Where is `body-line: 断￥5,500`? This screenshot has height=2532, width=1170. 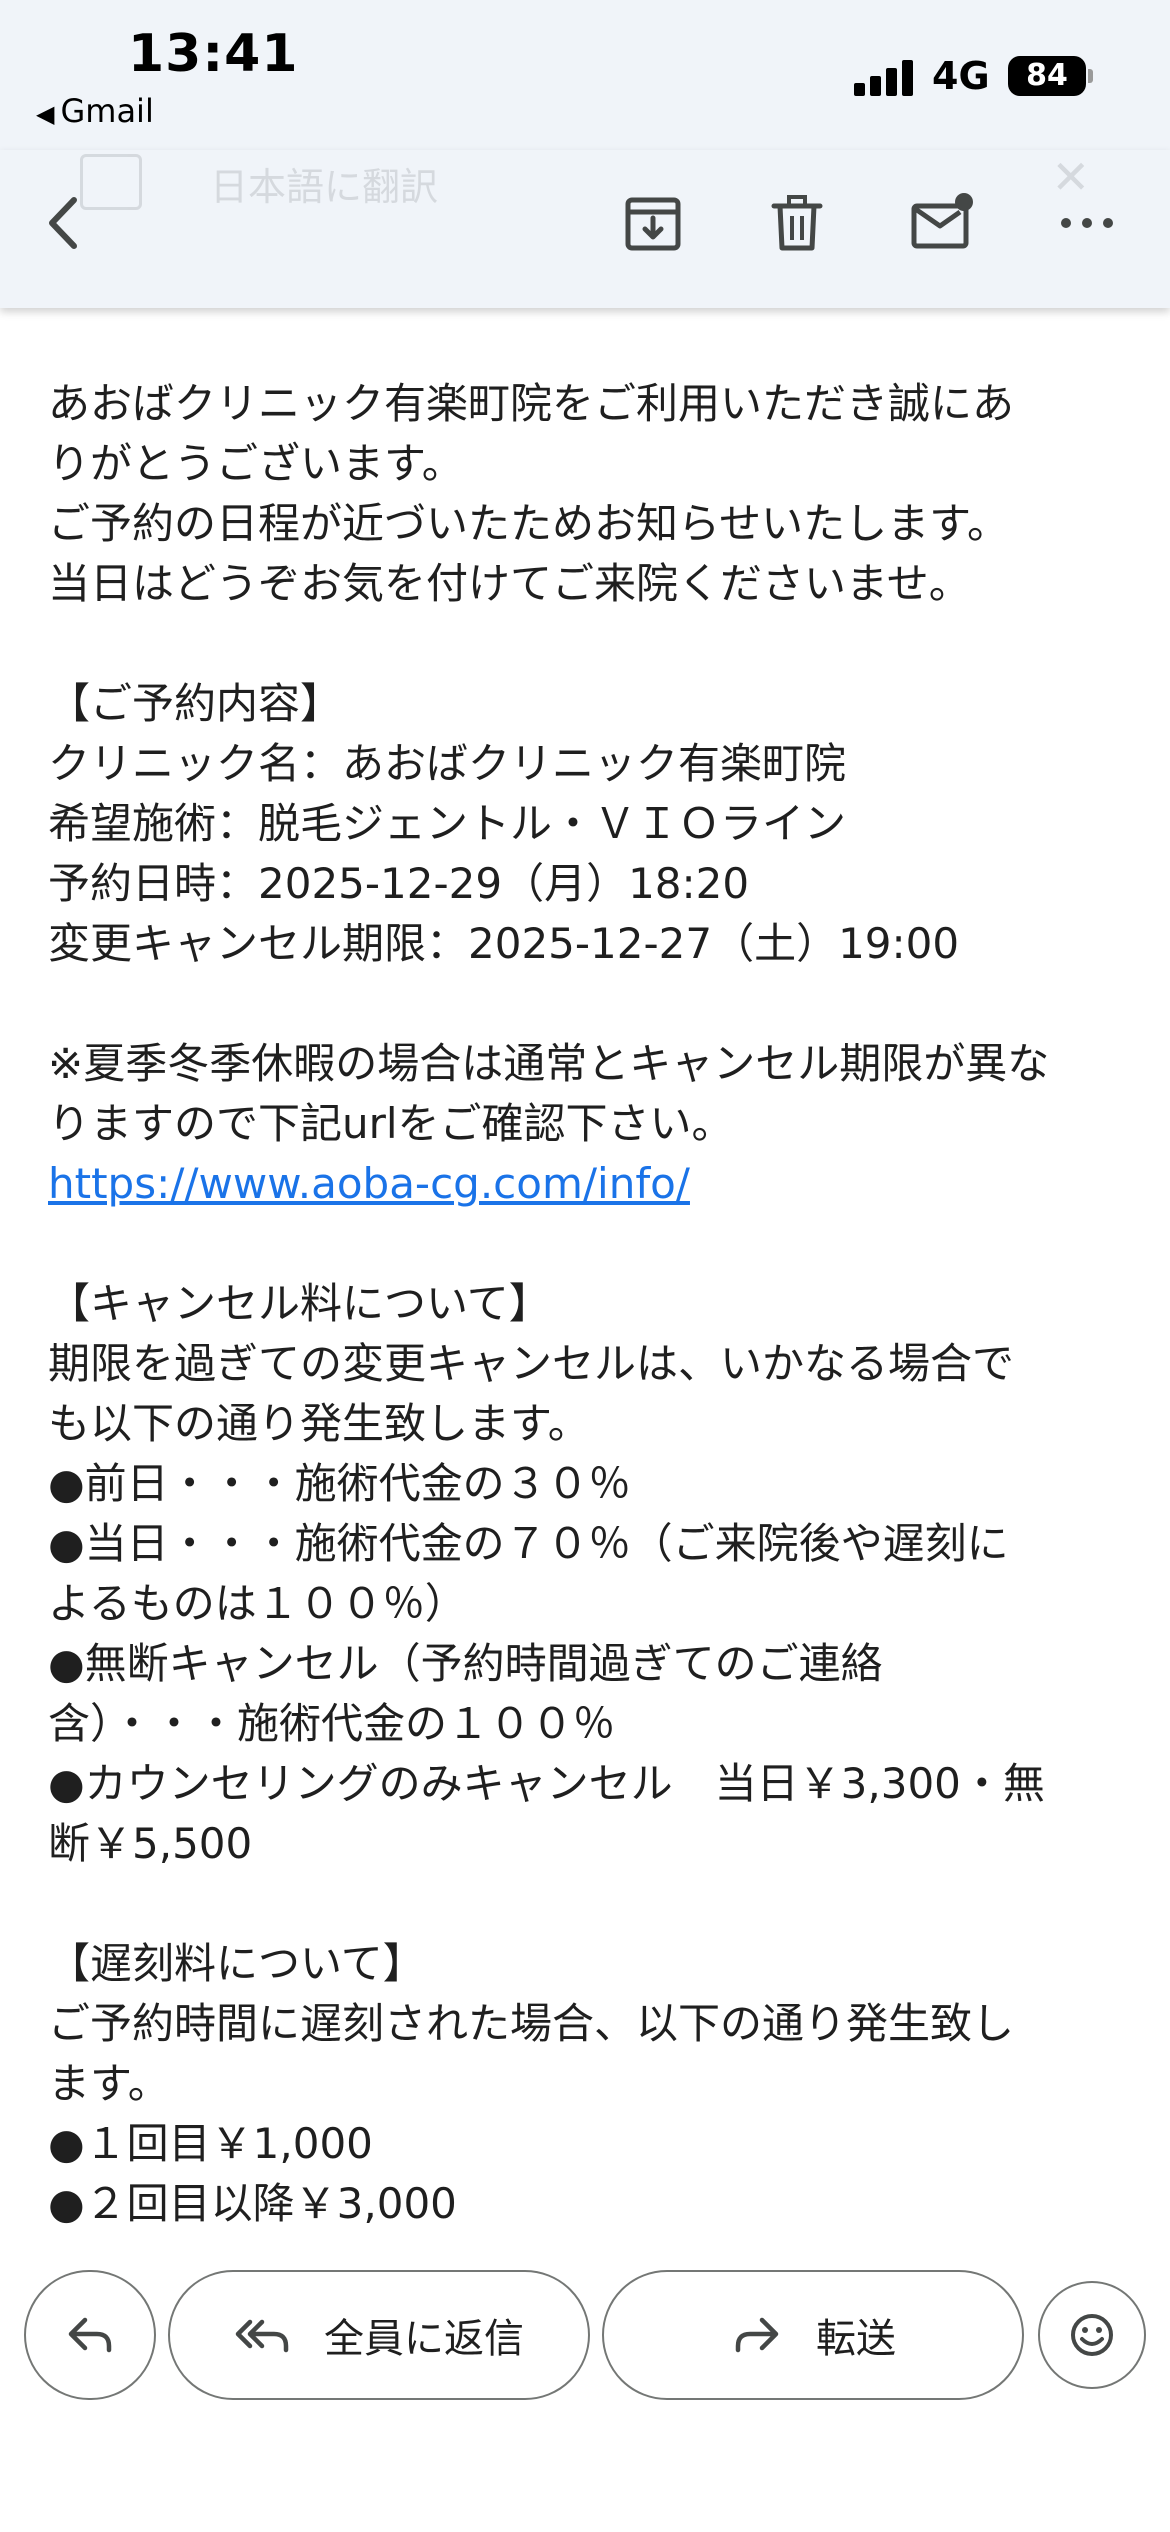
body-line: 断￥5,500 is located at coordinates (150, 1843).